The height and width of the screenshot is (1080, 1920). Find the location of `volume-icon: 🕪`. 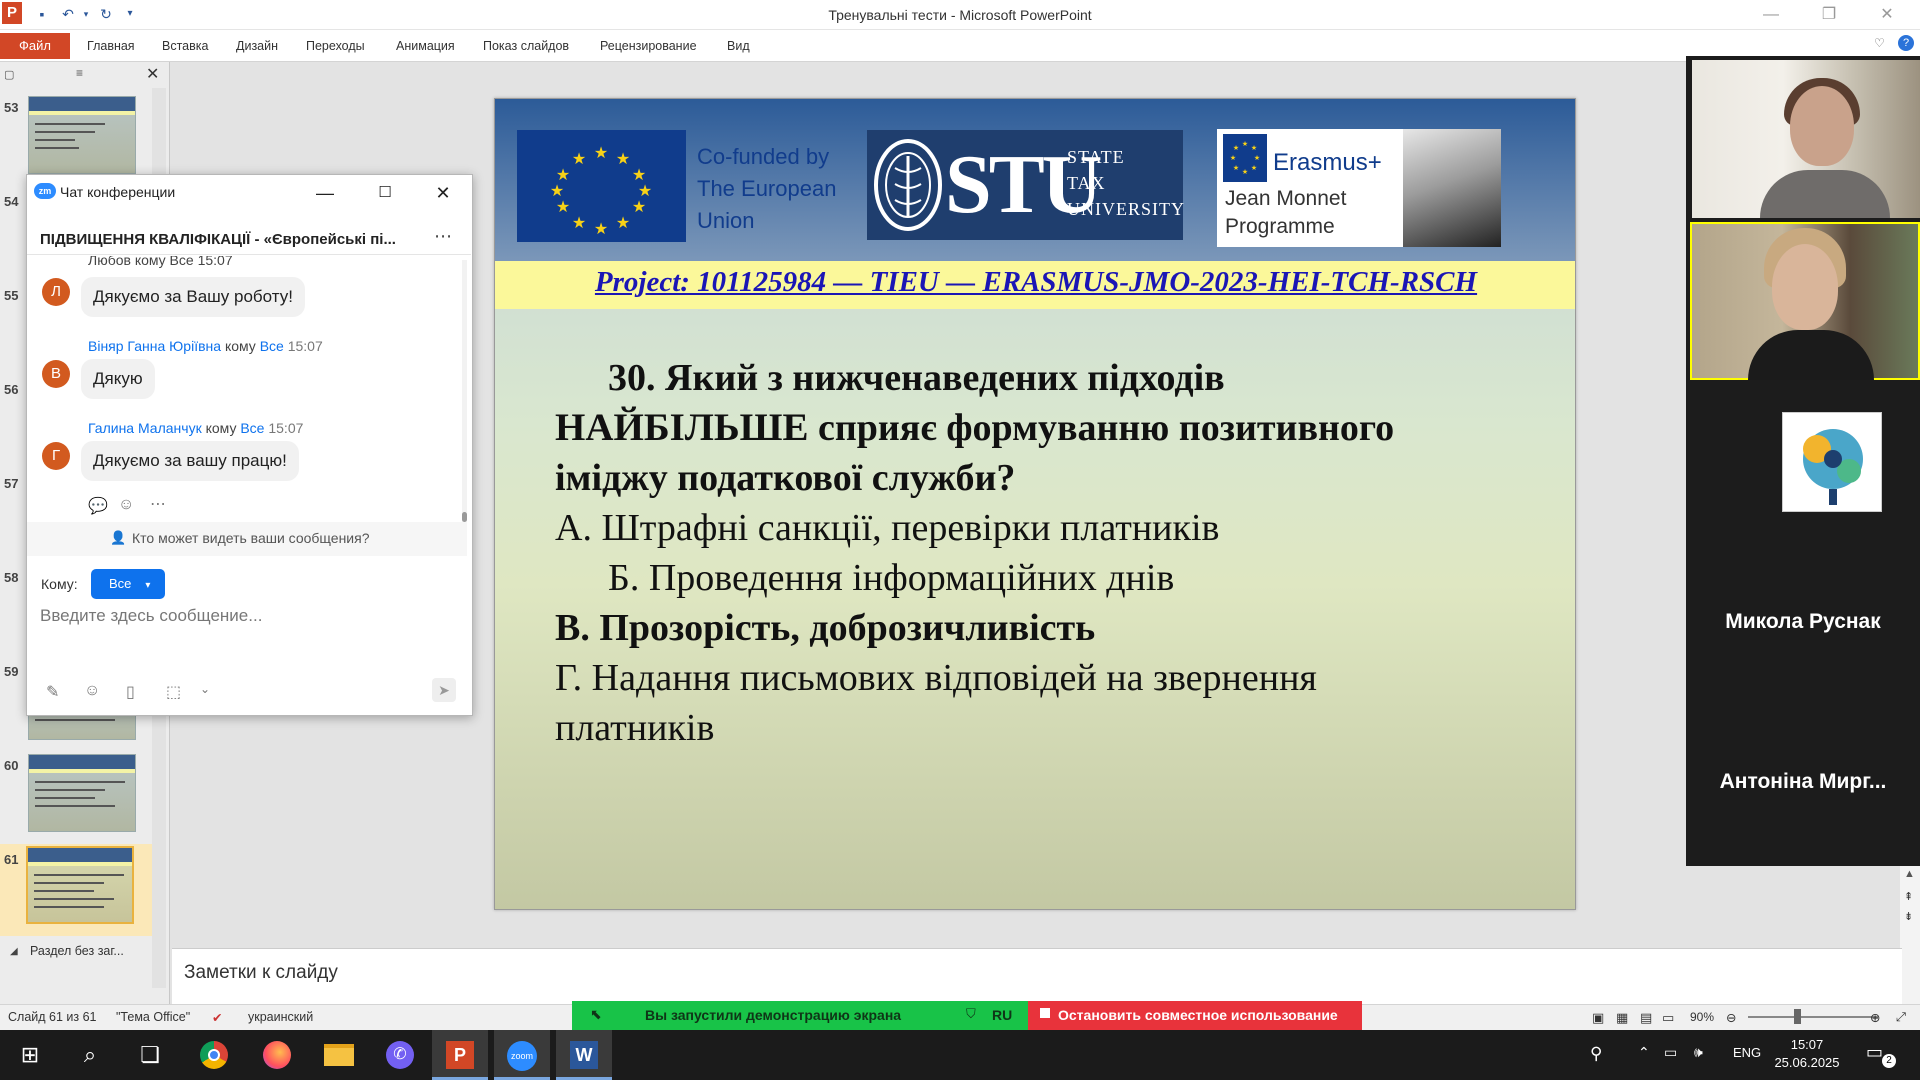

volume-icon: 🕪 is located at coordinates (1698, 1052).